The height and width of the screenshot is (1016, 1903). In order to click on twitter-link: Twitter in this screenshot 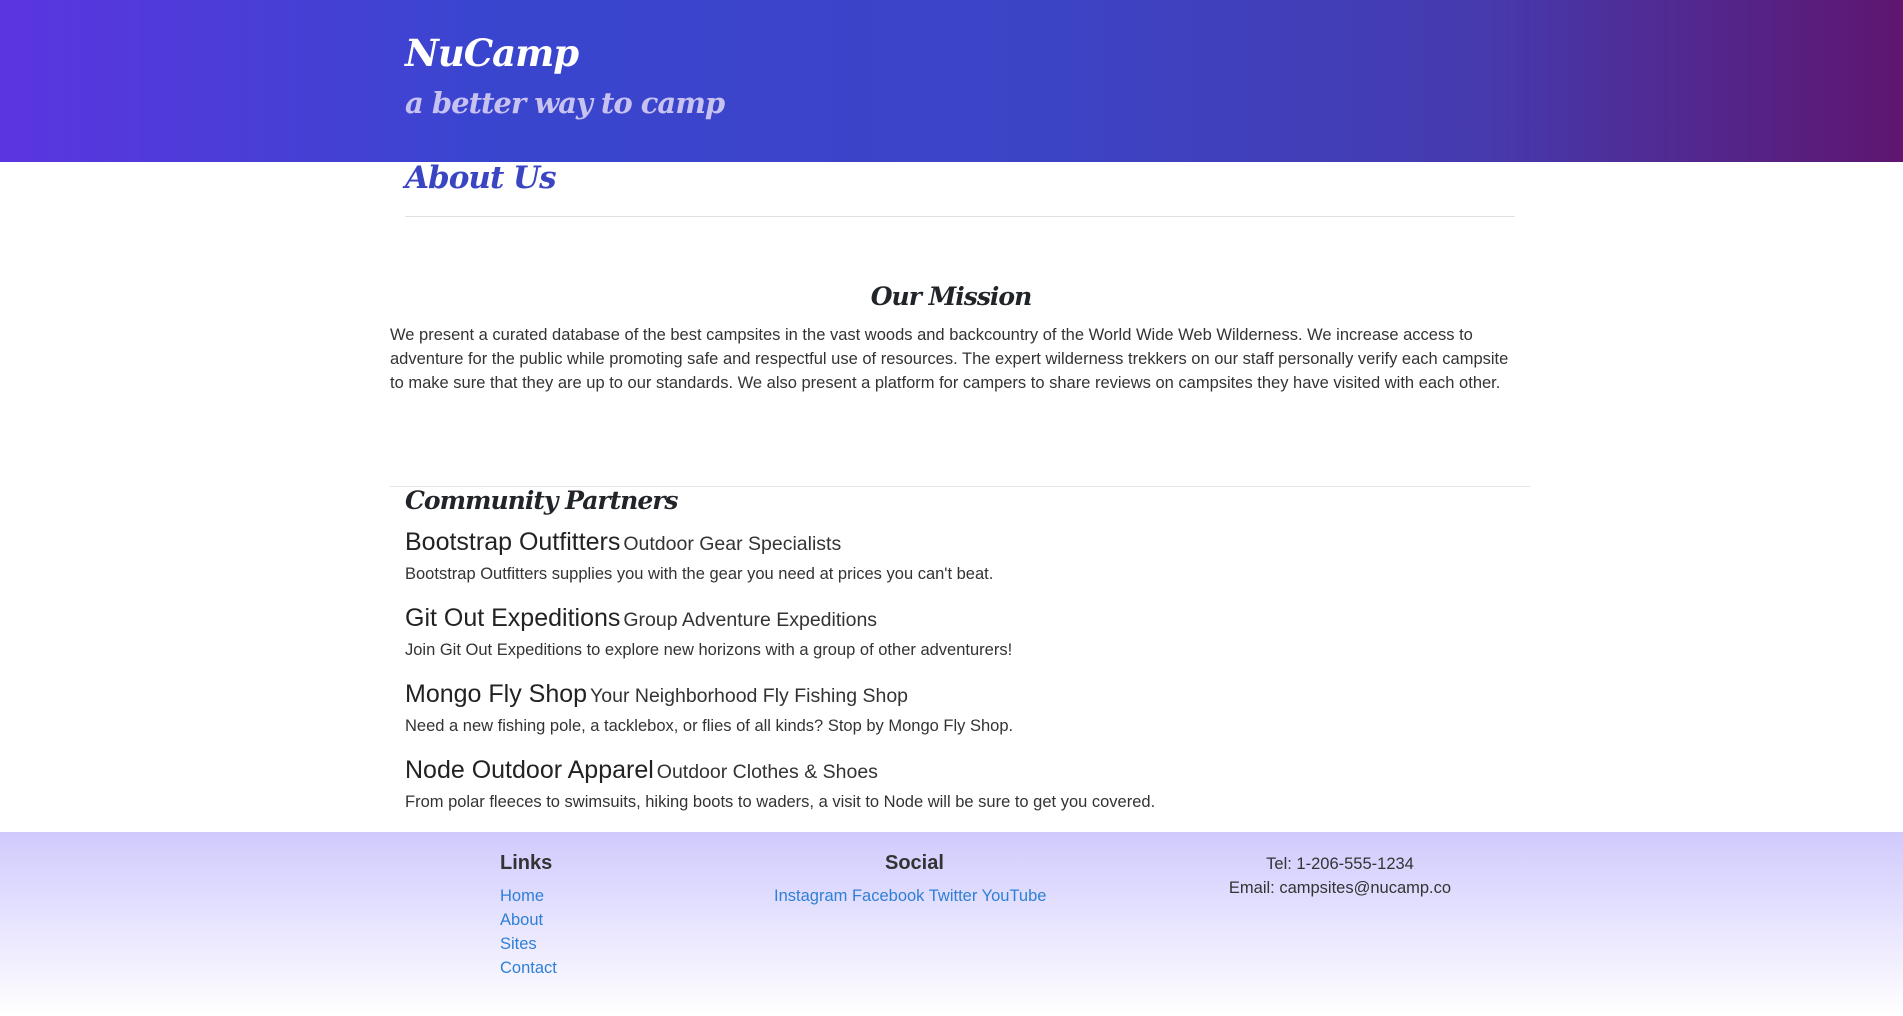, I will do `click(953, 896)`.